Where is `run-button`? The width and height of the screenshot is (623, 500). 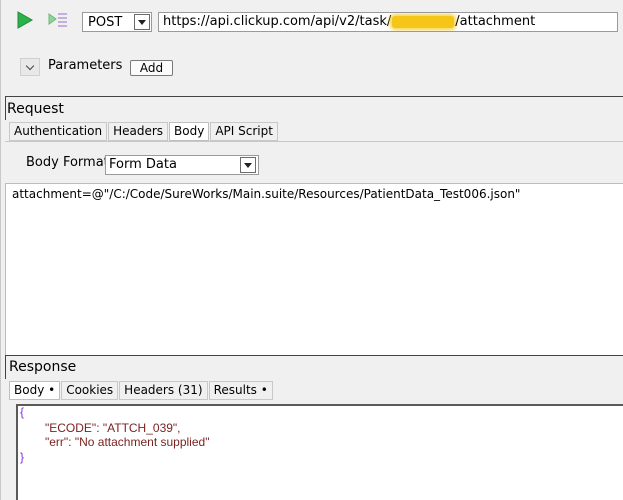 run-button is located at coordinates (24, 20).